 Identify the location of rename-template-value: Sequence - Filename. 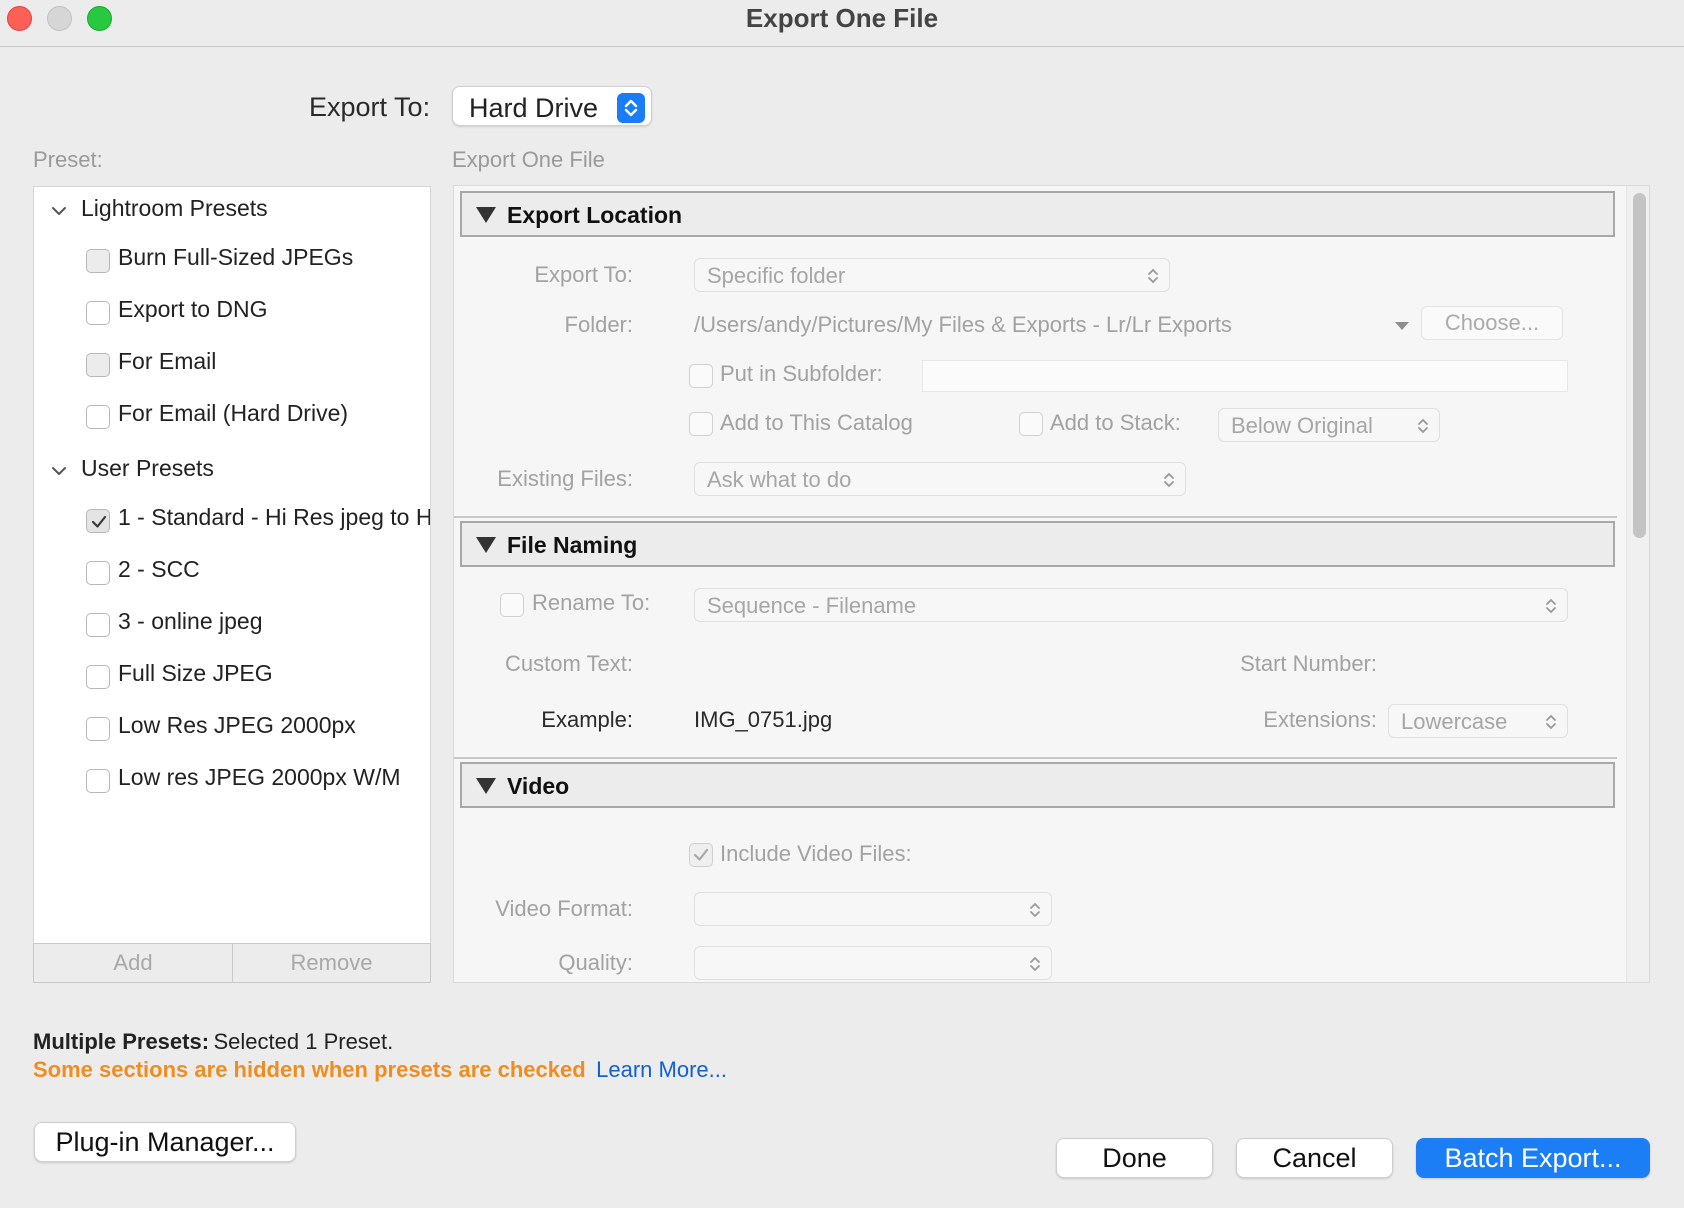
(812, 605).